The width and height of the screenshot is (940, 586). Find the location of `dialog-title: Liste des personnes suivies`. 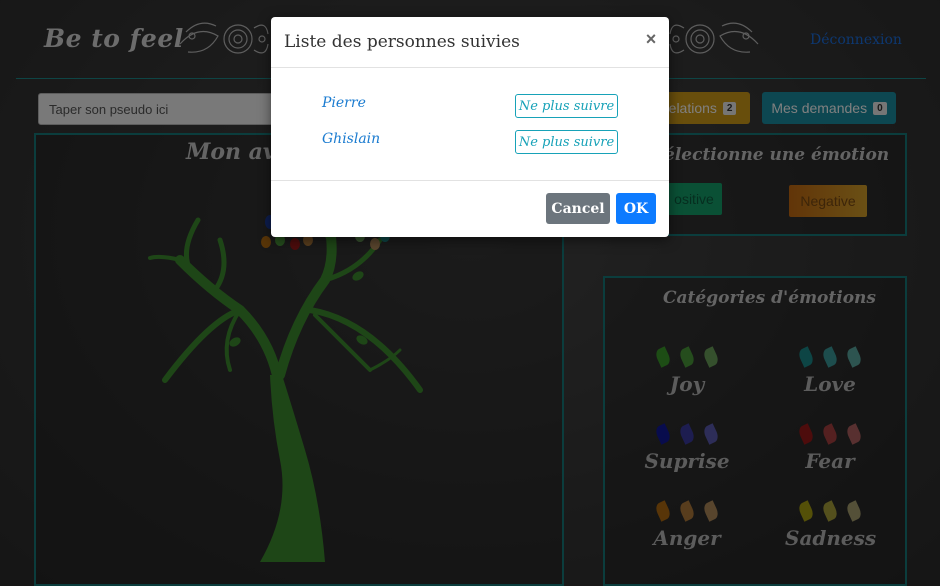

dialog-title: Liste des personnes suivies is located at coordinates (402, 42).